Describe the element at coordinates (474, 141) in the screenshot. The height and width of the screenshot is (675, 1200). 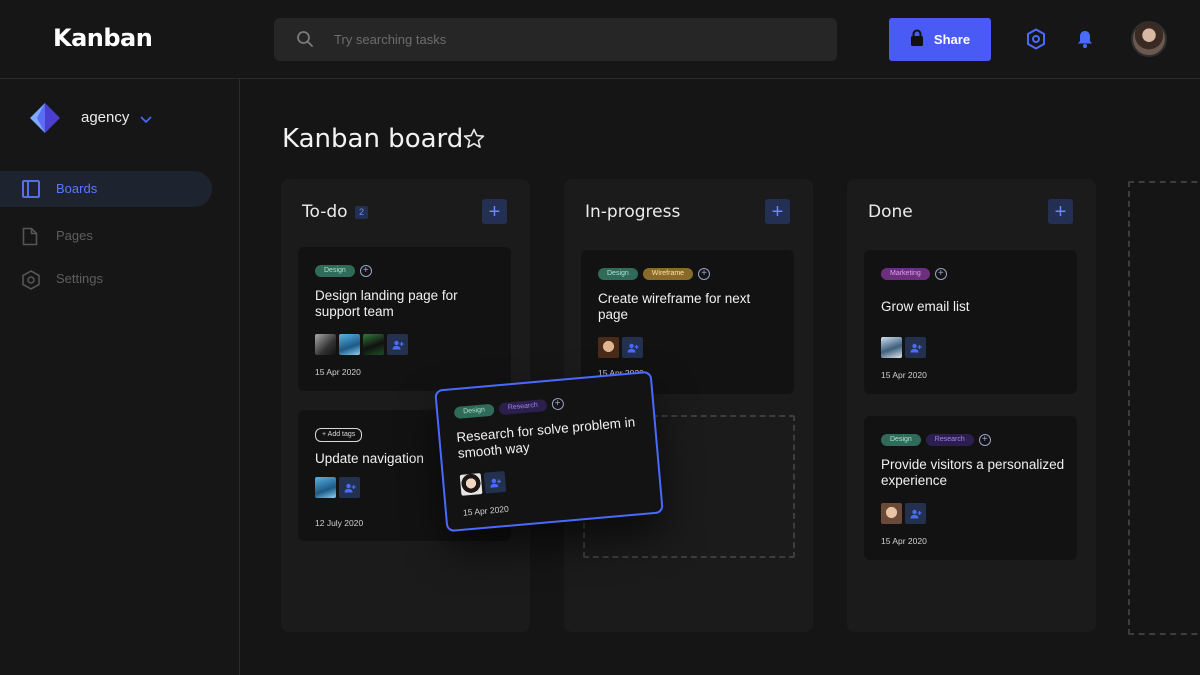
I see `star-icon` at that location.